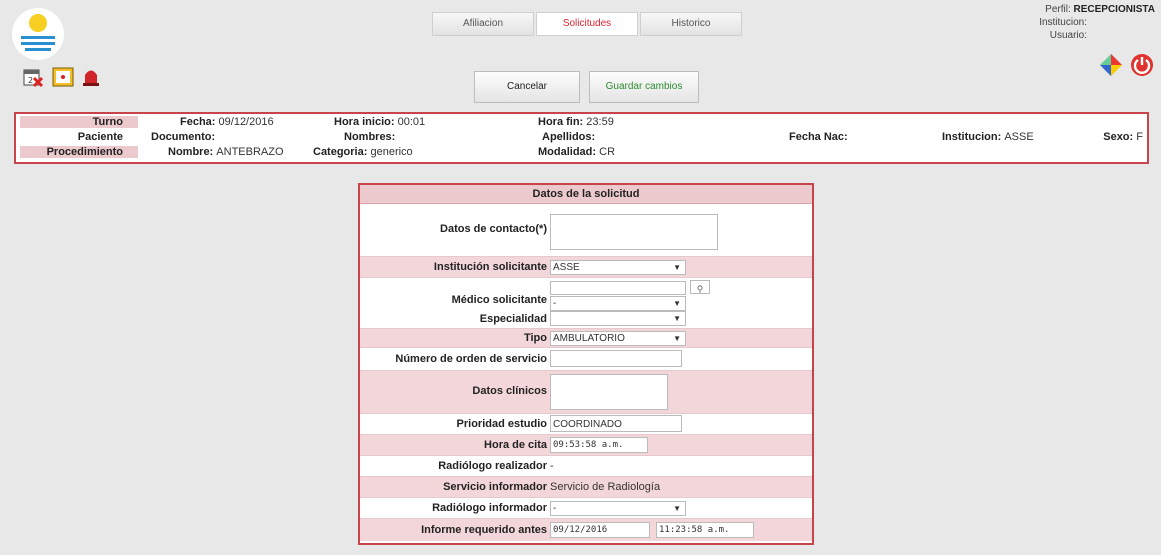 Image resolution: width=1161 pixels, height=555 pixels. What do you see at coordinates (1114, 9) in the screenshot?
I see `perfil-value: RECEPCIONISTA` at bounding box center [1114, 9].